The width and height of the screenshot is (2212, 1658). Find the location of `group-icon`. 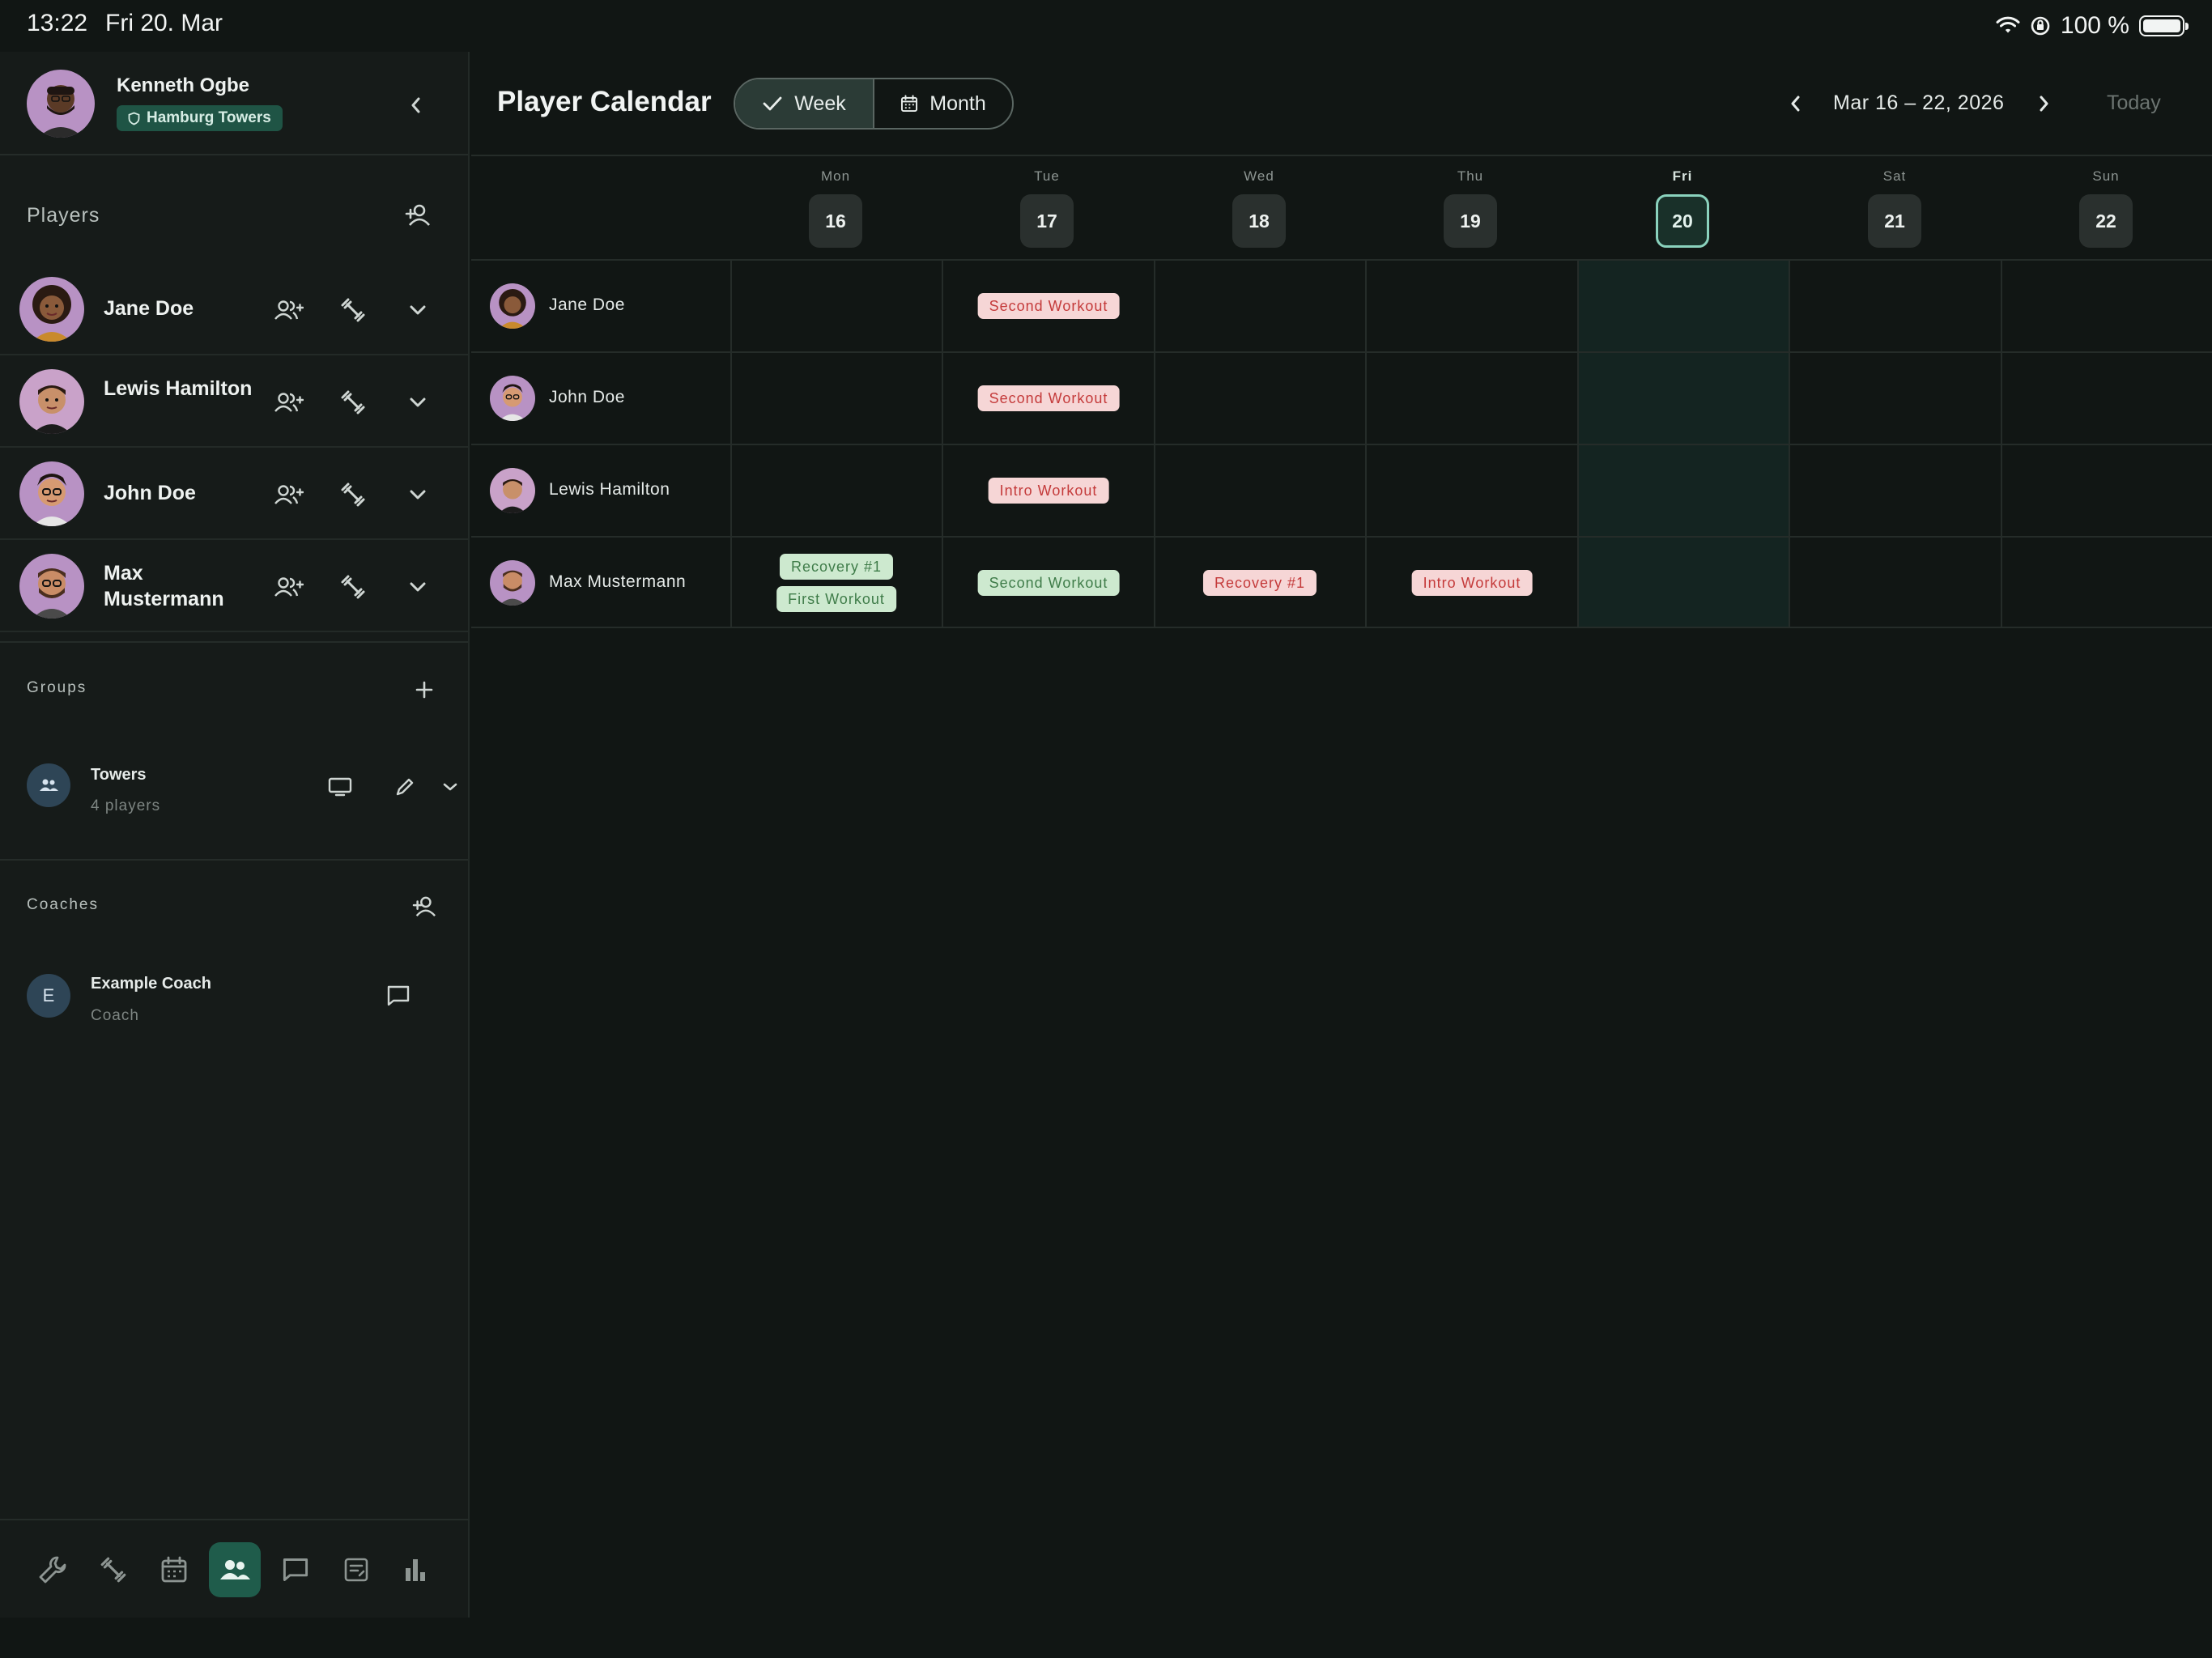

group-icon is located at coordinates (49, 785).